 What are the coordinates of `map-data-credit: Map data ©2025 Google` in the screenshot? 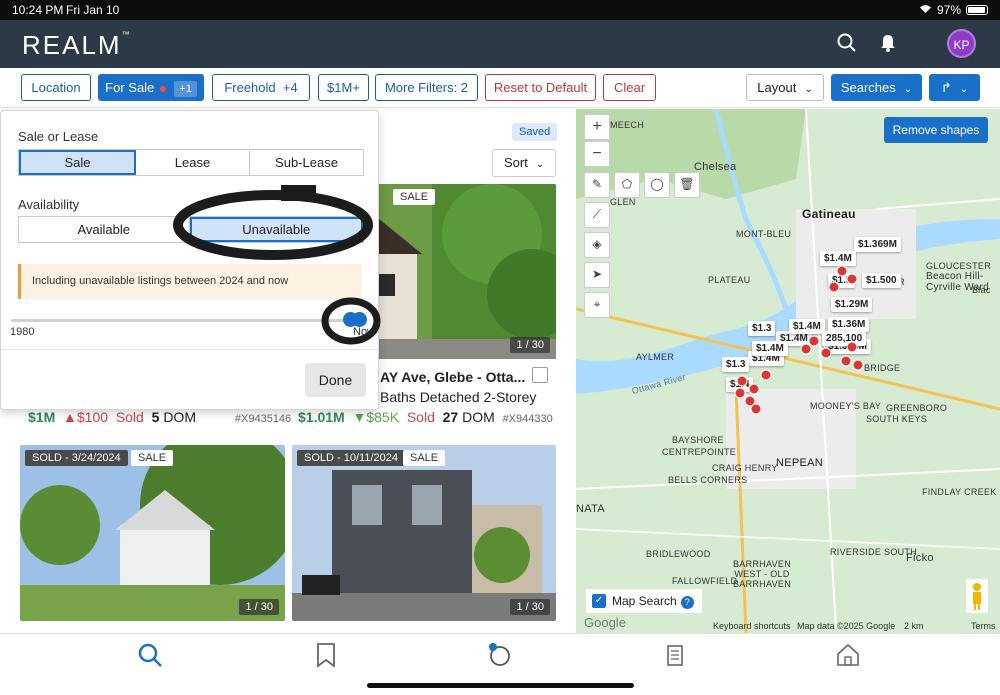 It's located at (846, 626).